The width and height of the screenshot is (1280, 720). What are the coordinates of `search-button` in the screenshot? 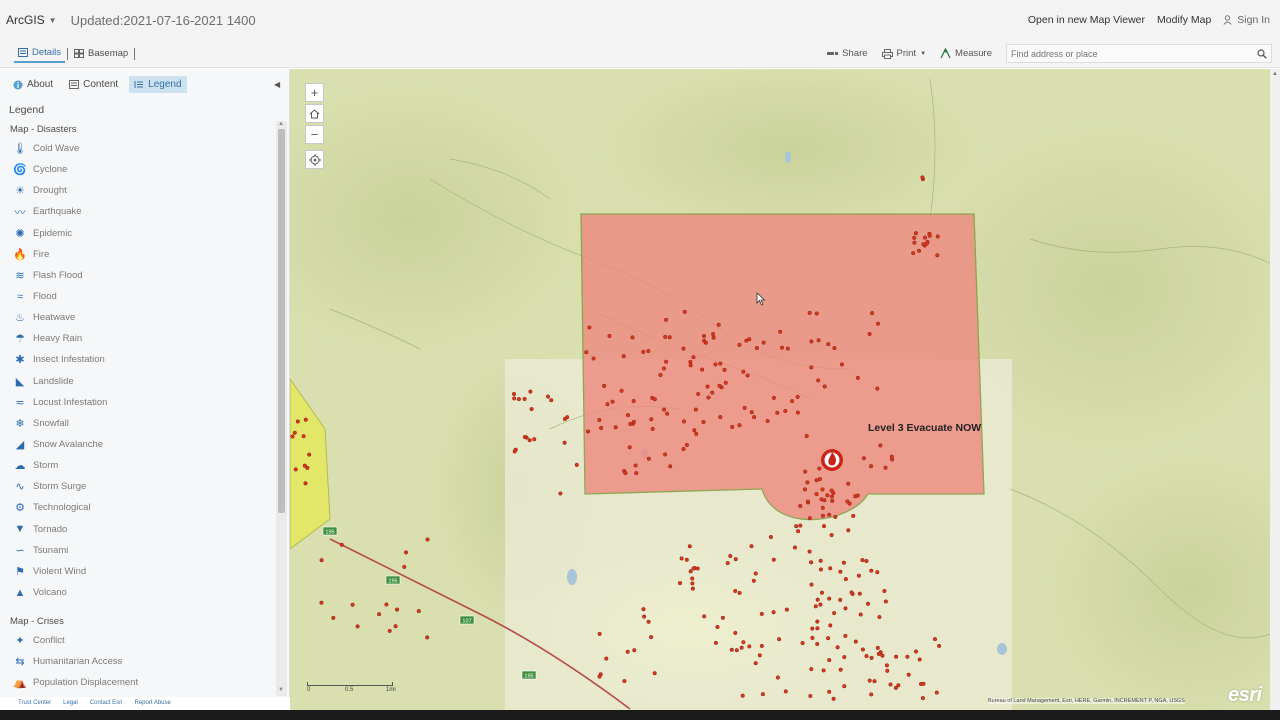 It's located at (1262, 53).